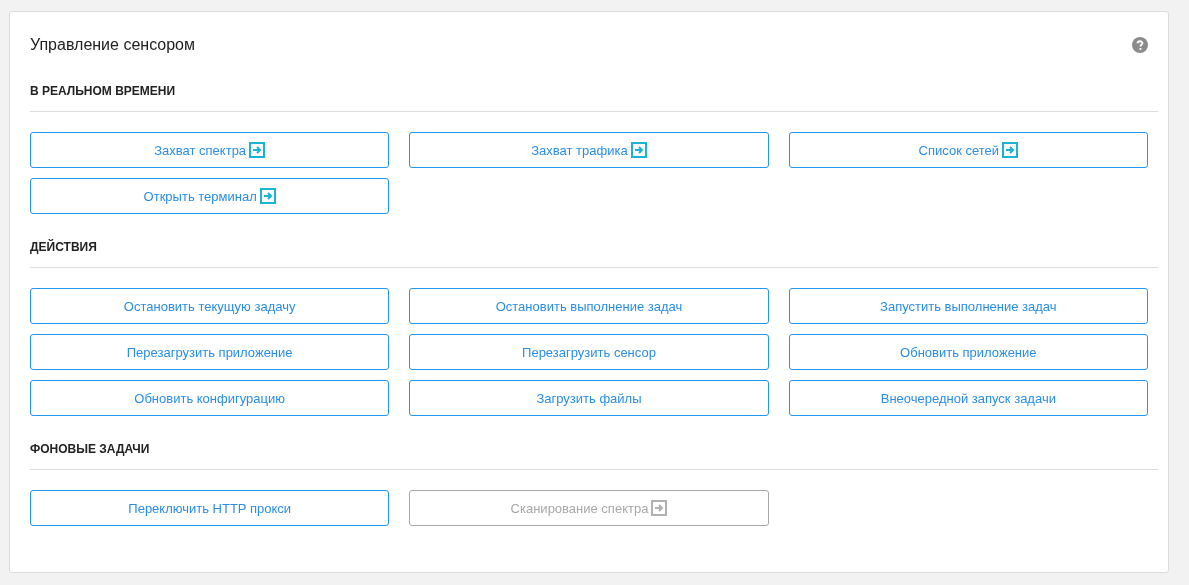  I want to click on action-button: Внеочередной запуск задачи, so click(968, 398).